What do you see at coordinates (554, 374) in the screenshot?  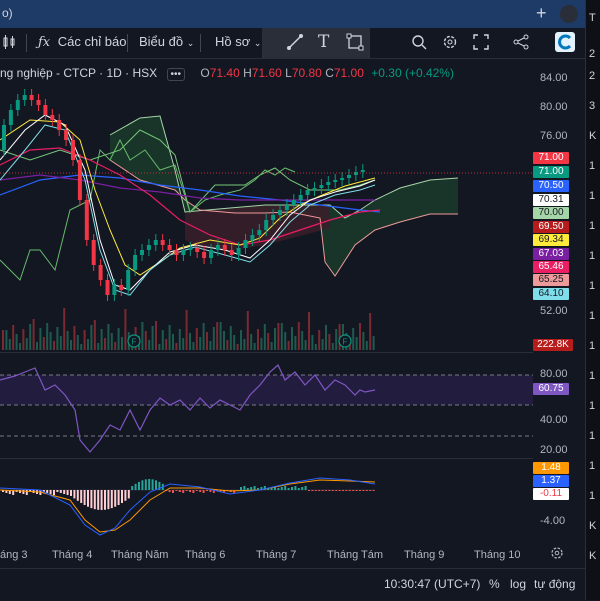 I see `rsi-axis-label: 80.00` at bounding box center [554, 374].